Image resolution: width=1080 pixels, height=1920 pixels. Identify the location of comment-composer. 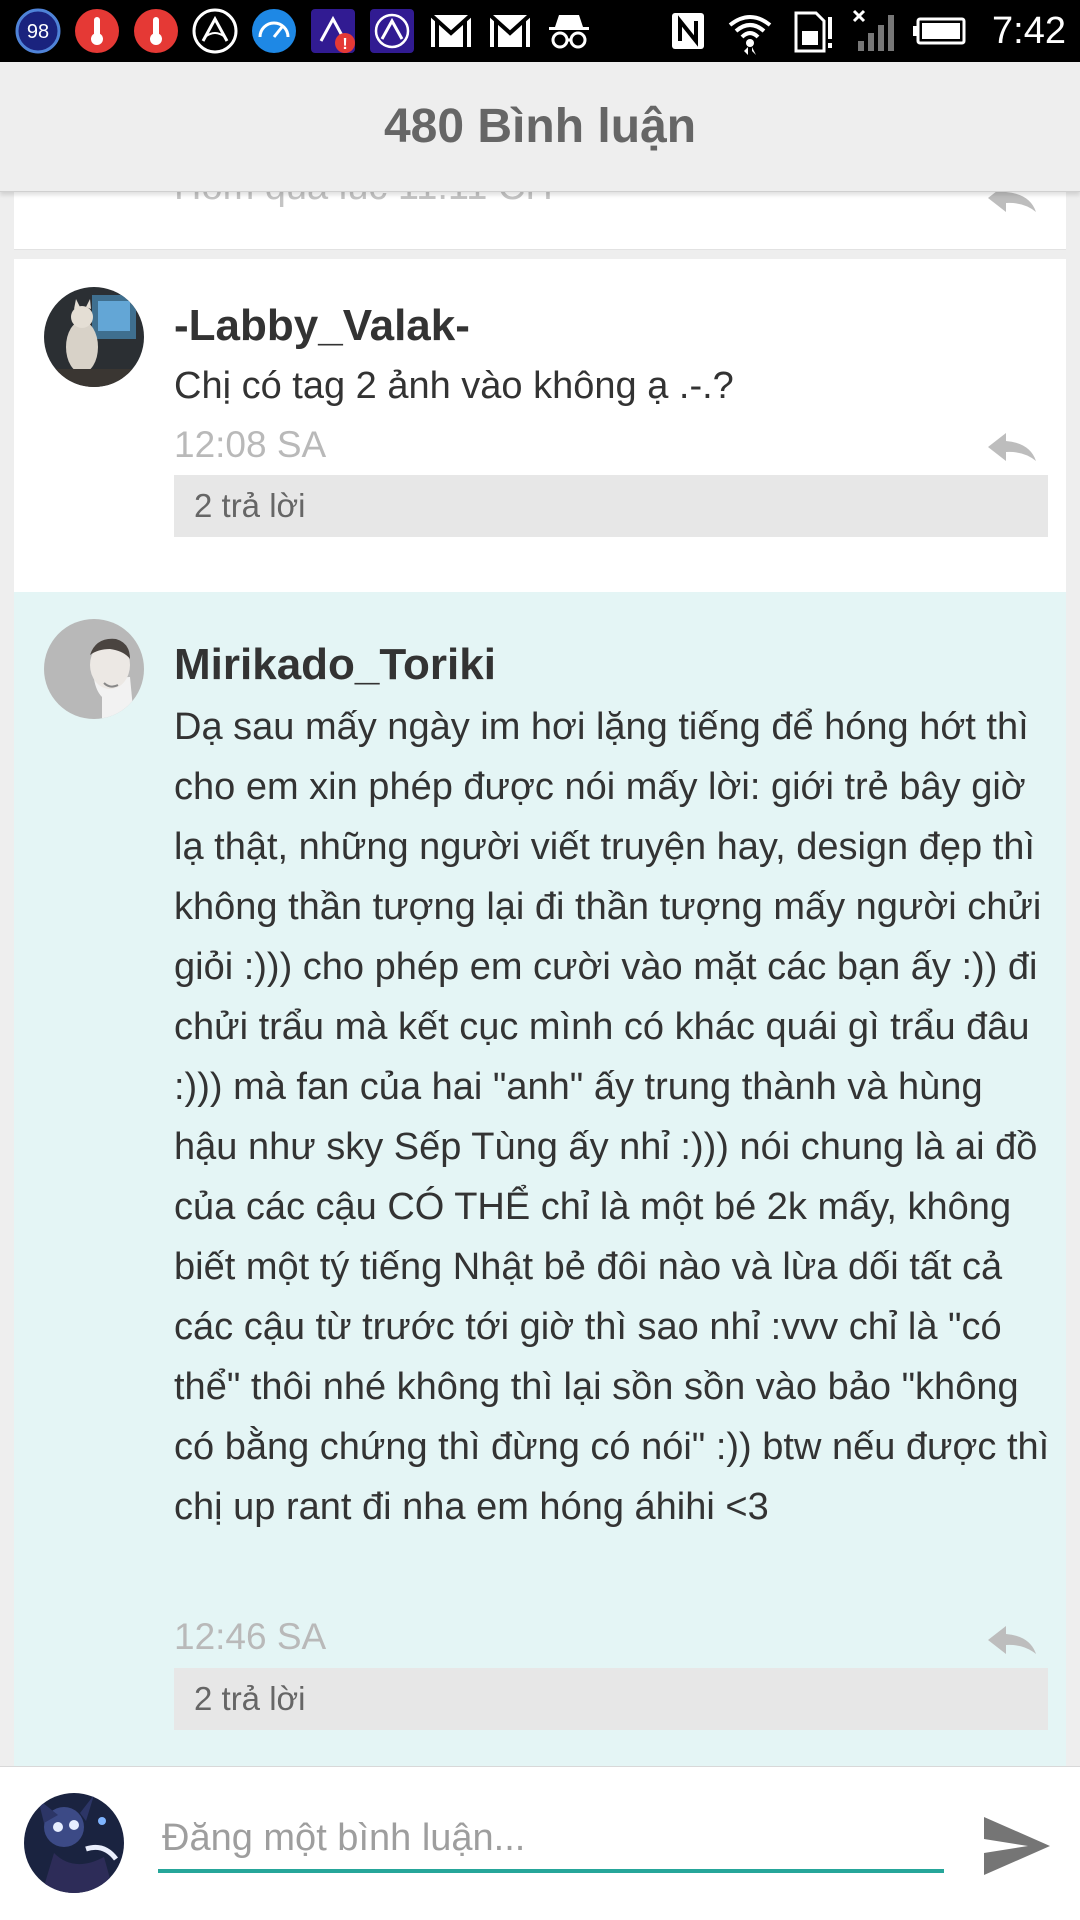
(540, 1843).